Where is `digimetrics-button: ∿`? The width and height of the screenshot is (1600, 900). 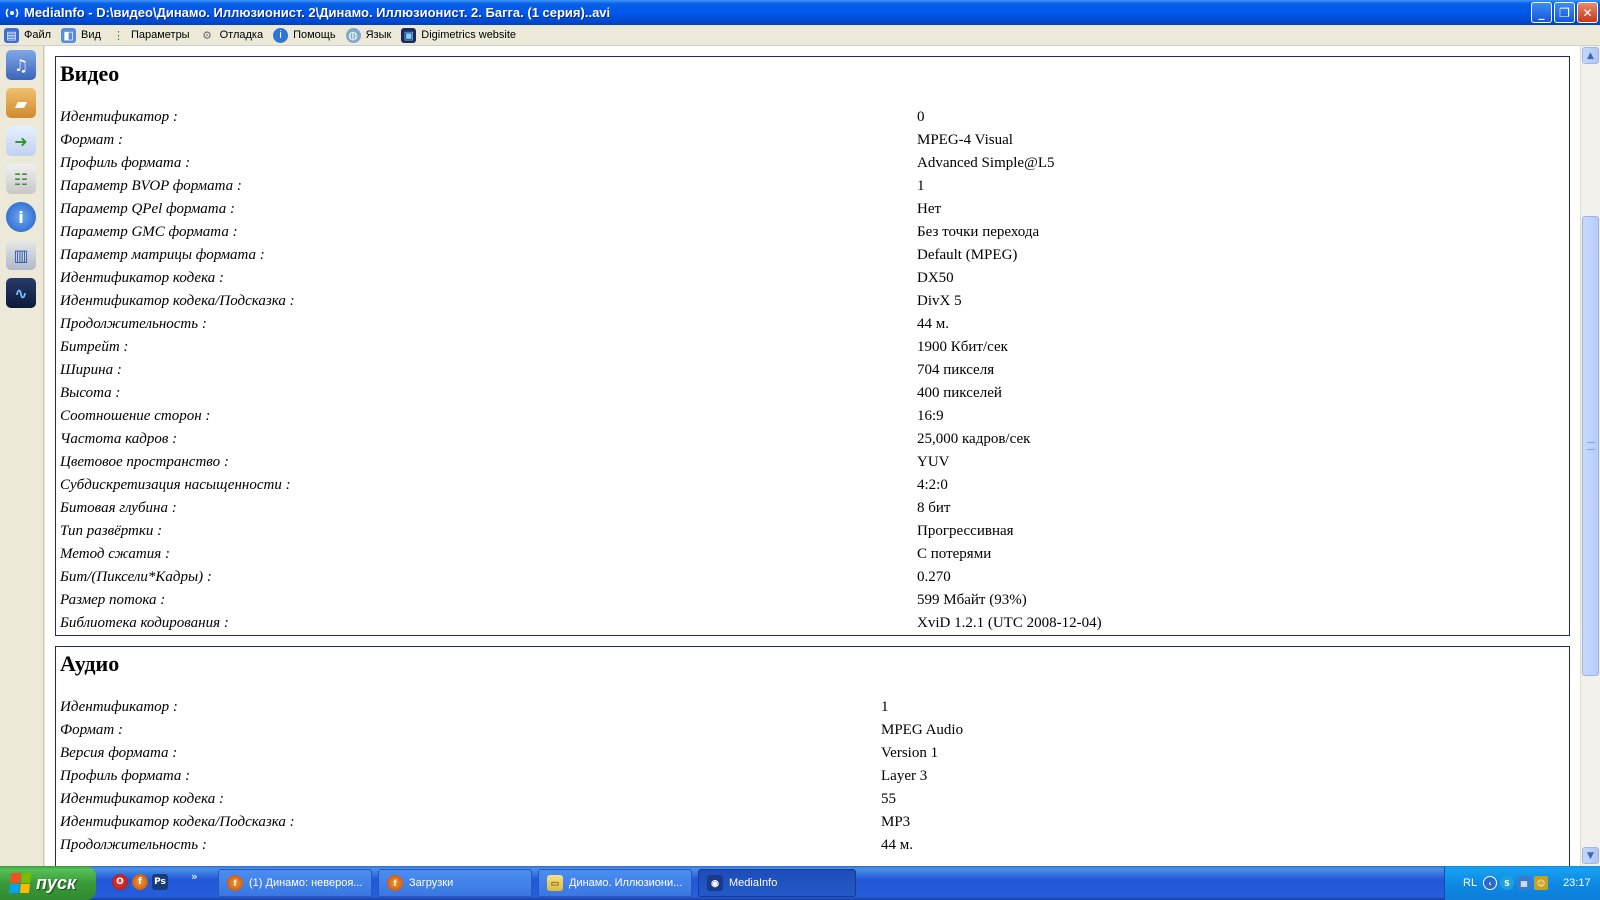 digimetrics-button: ∿ is located at coordinates (21, 293).